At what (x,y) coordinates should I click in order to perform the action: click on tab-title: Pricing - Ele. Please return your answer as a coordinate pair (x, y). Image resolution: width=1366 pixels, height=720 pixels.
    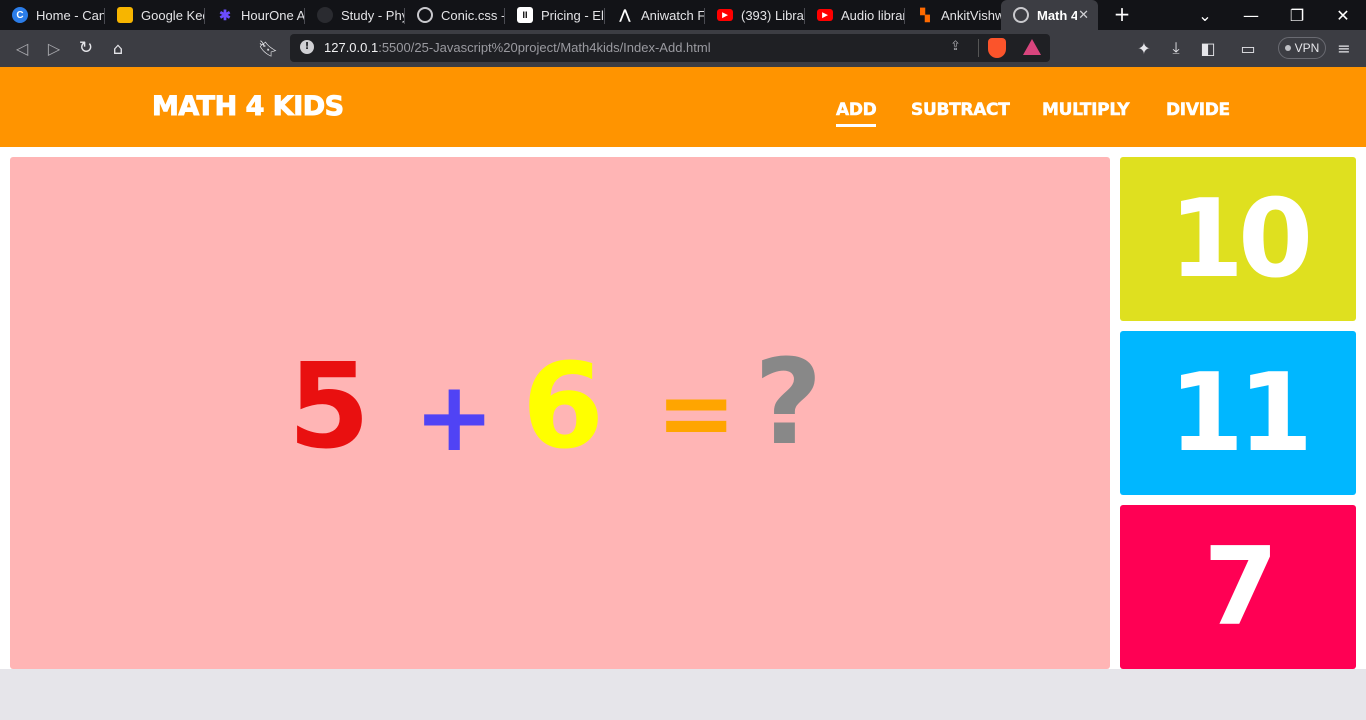
    Looking at the image, I should click on (573, 15).